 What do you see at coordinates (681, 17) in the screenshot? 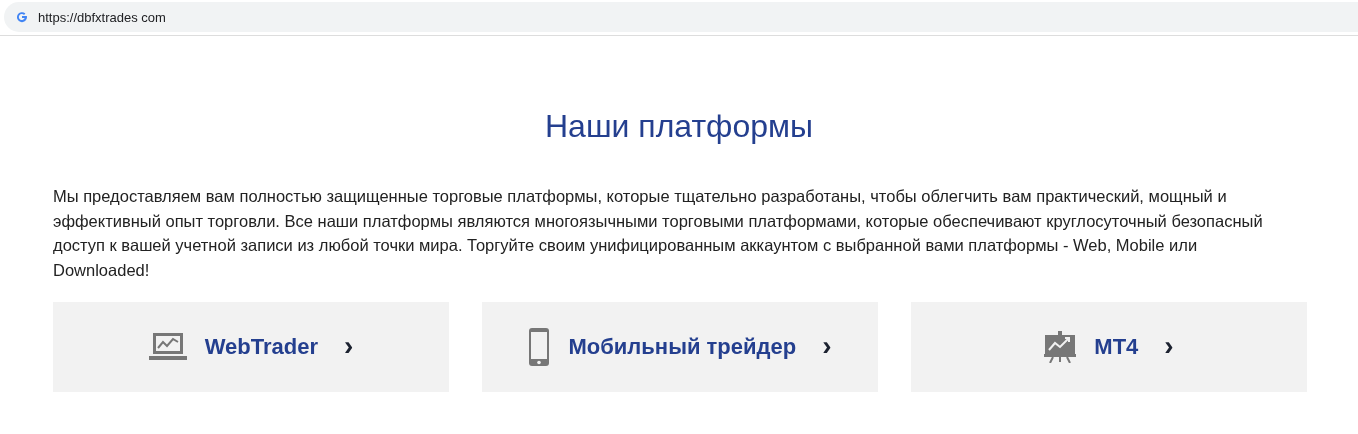
I see `address-bar: https://dbfxtrades com` at bounding box center [681, 17].